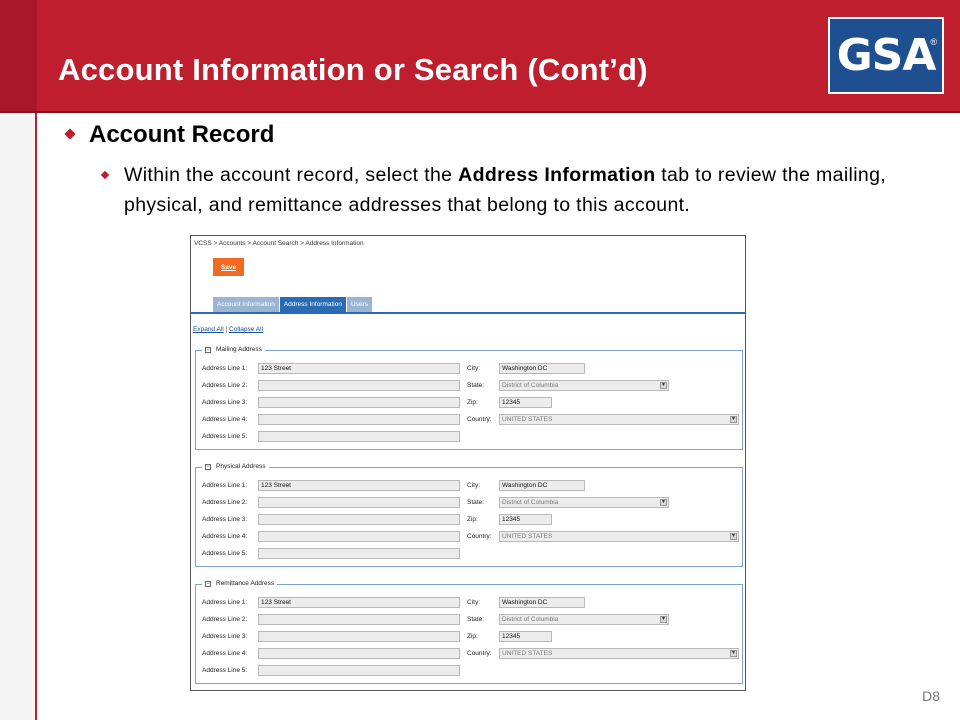  Describe the element at coordinates (359, 304) in the screenshot. I see `tab-users: Users` at that location.